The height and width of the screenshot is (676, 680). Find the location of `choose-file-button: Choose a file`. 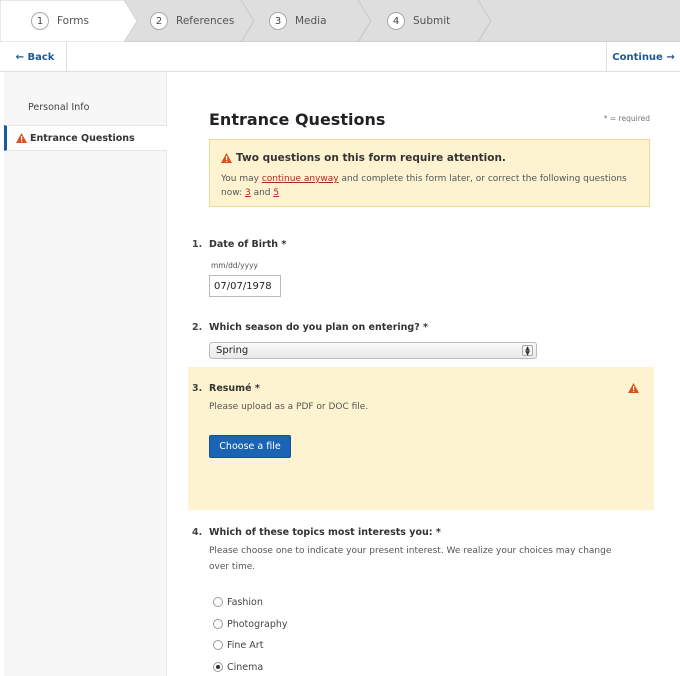

choose-file-button: Choose a file is located at coordinates (250, 446).